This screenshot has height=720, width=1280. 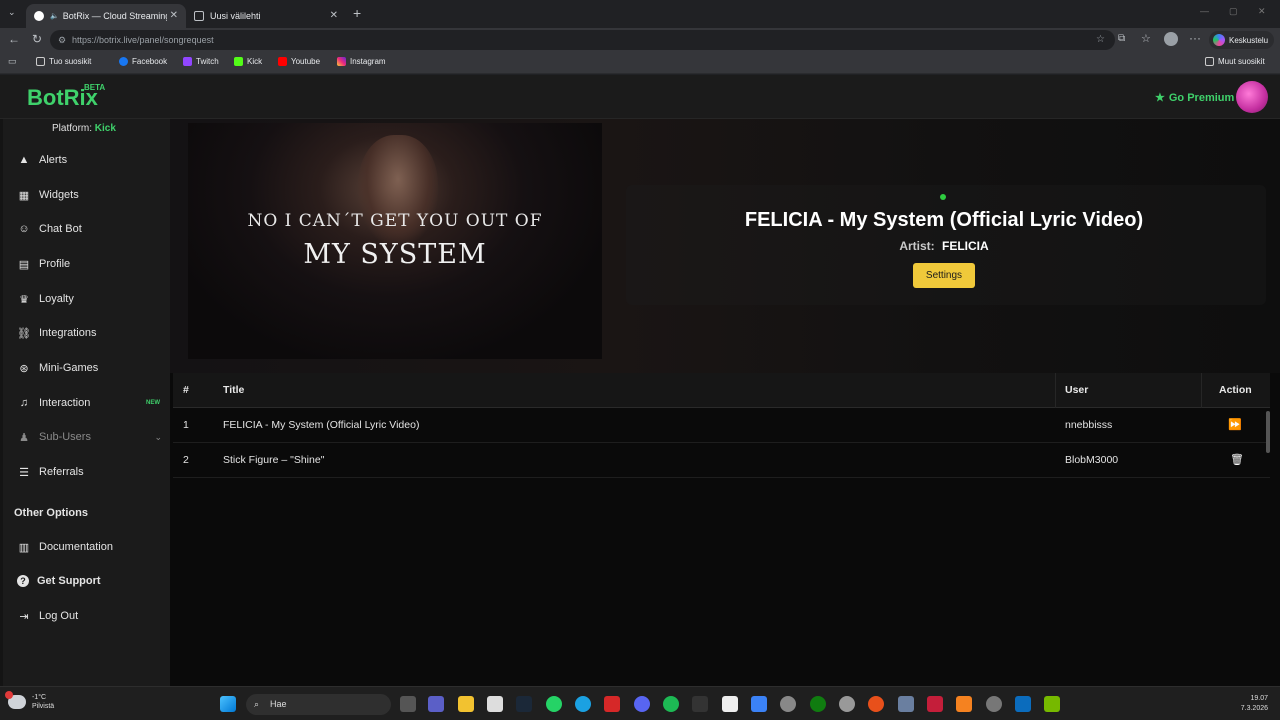 I want to click on nvidia-icon, so click(x=1052, y=704).